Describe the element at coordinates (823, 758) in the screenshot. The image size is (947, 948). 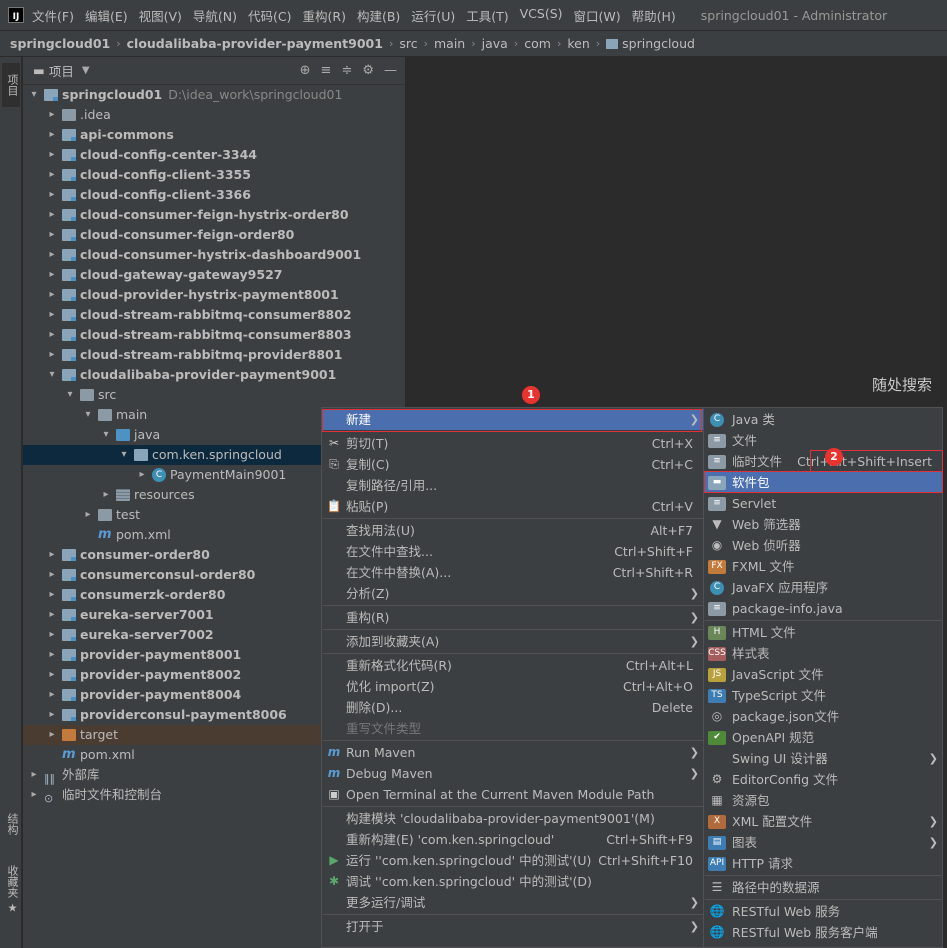
I see `new-submenu-item: Swing UI 设计器 ❯` at that location.